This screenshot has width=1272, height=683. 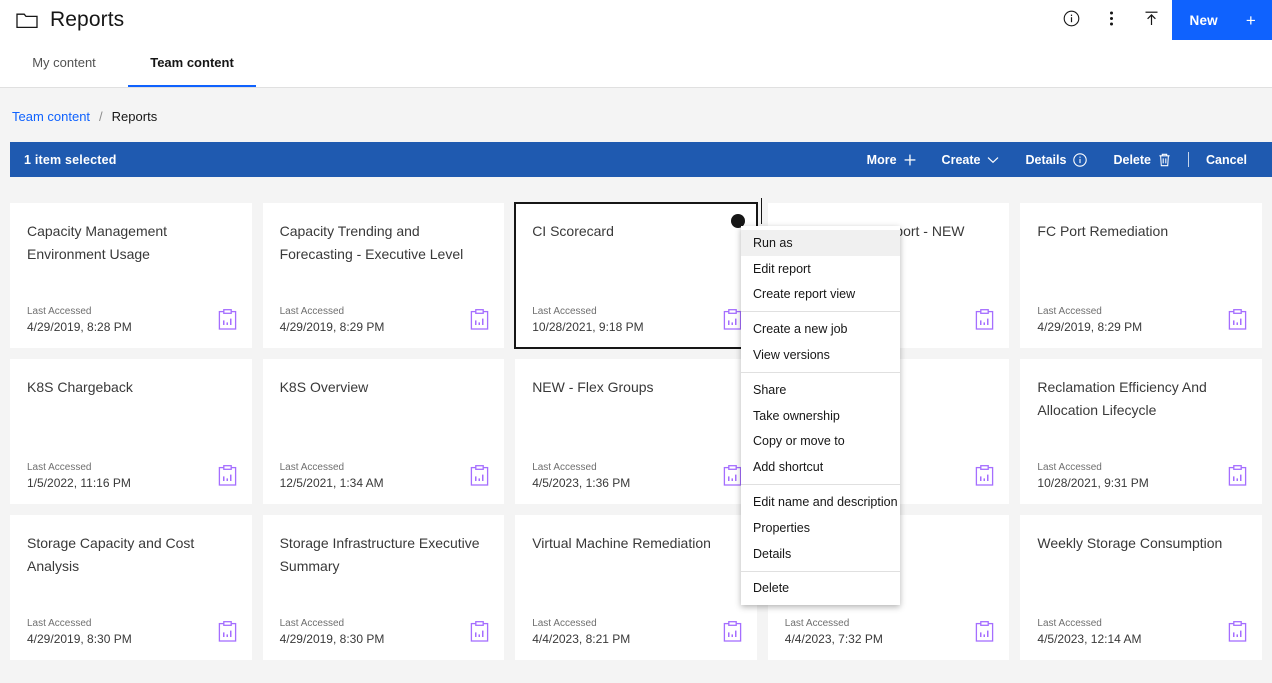 I want to click on breadcrumb-reports: Reports, so click(x=134, y=116).